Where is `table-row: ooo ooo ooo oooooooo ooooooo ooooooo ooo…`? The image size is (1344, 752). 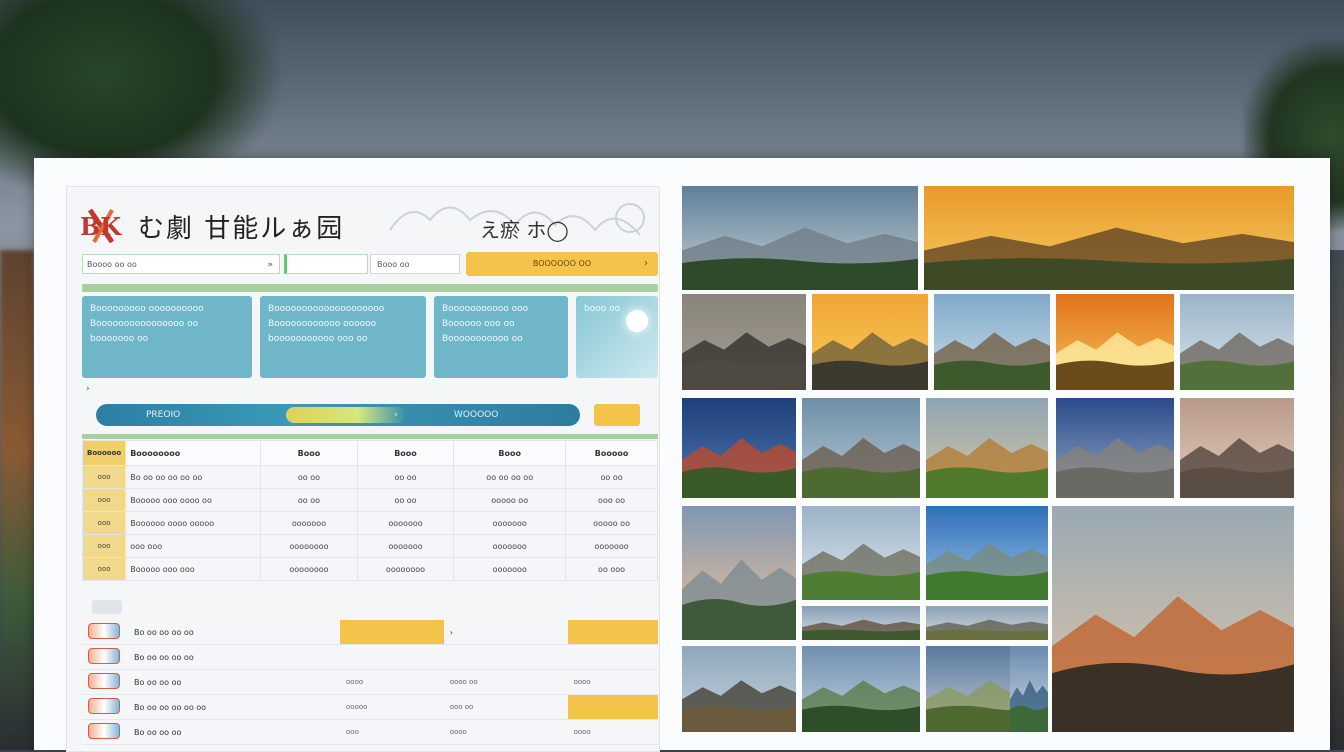
table-row: ooo ooo ooo oooooooo ooooooo ooooooo ooo… is located at coordinates (369, 546).